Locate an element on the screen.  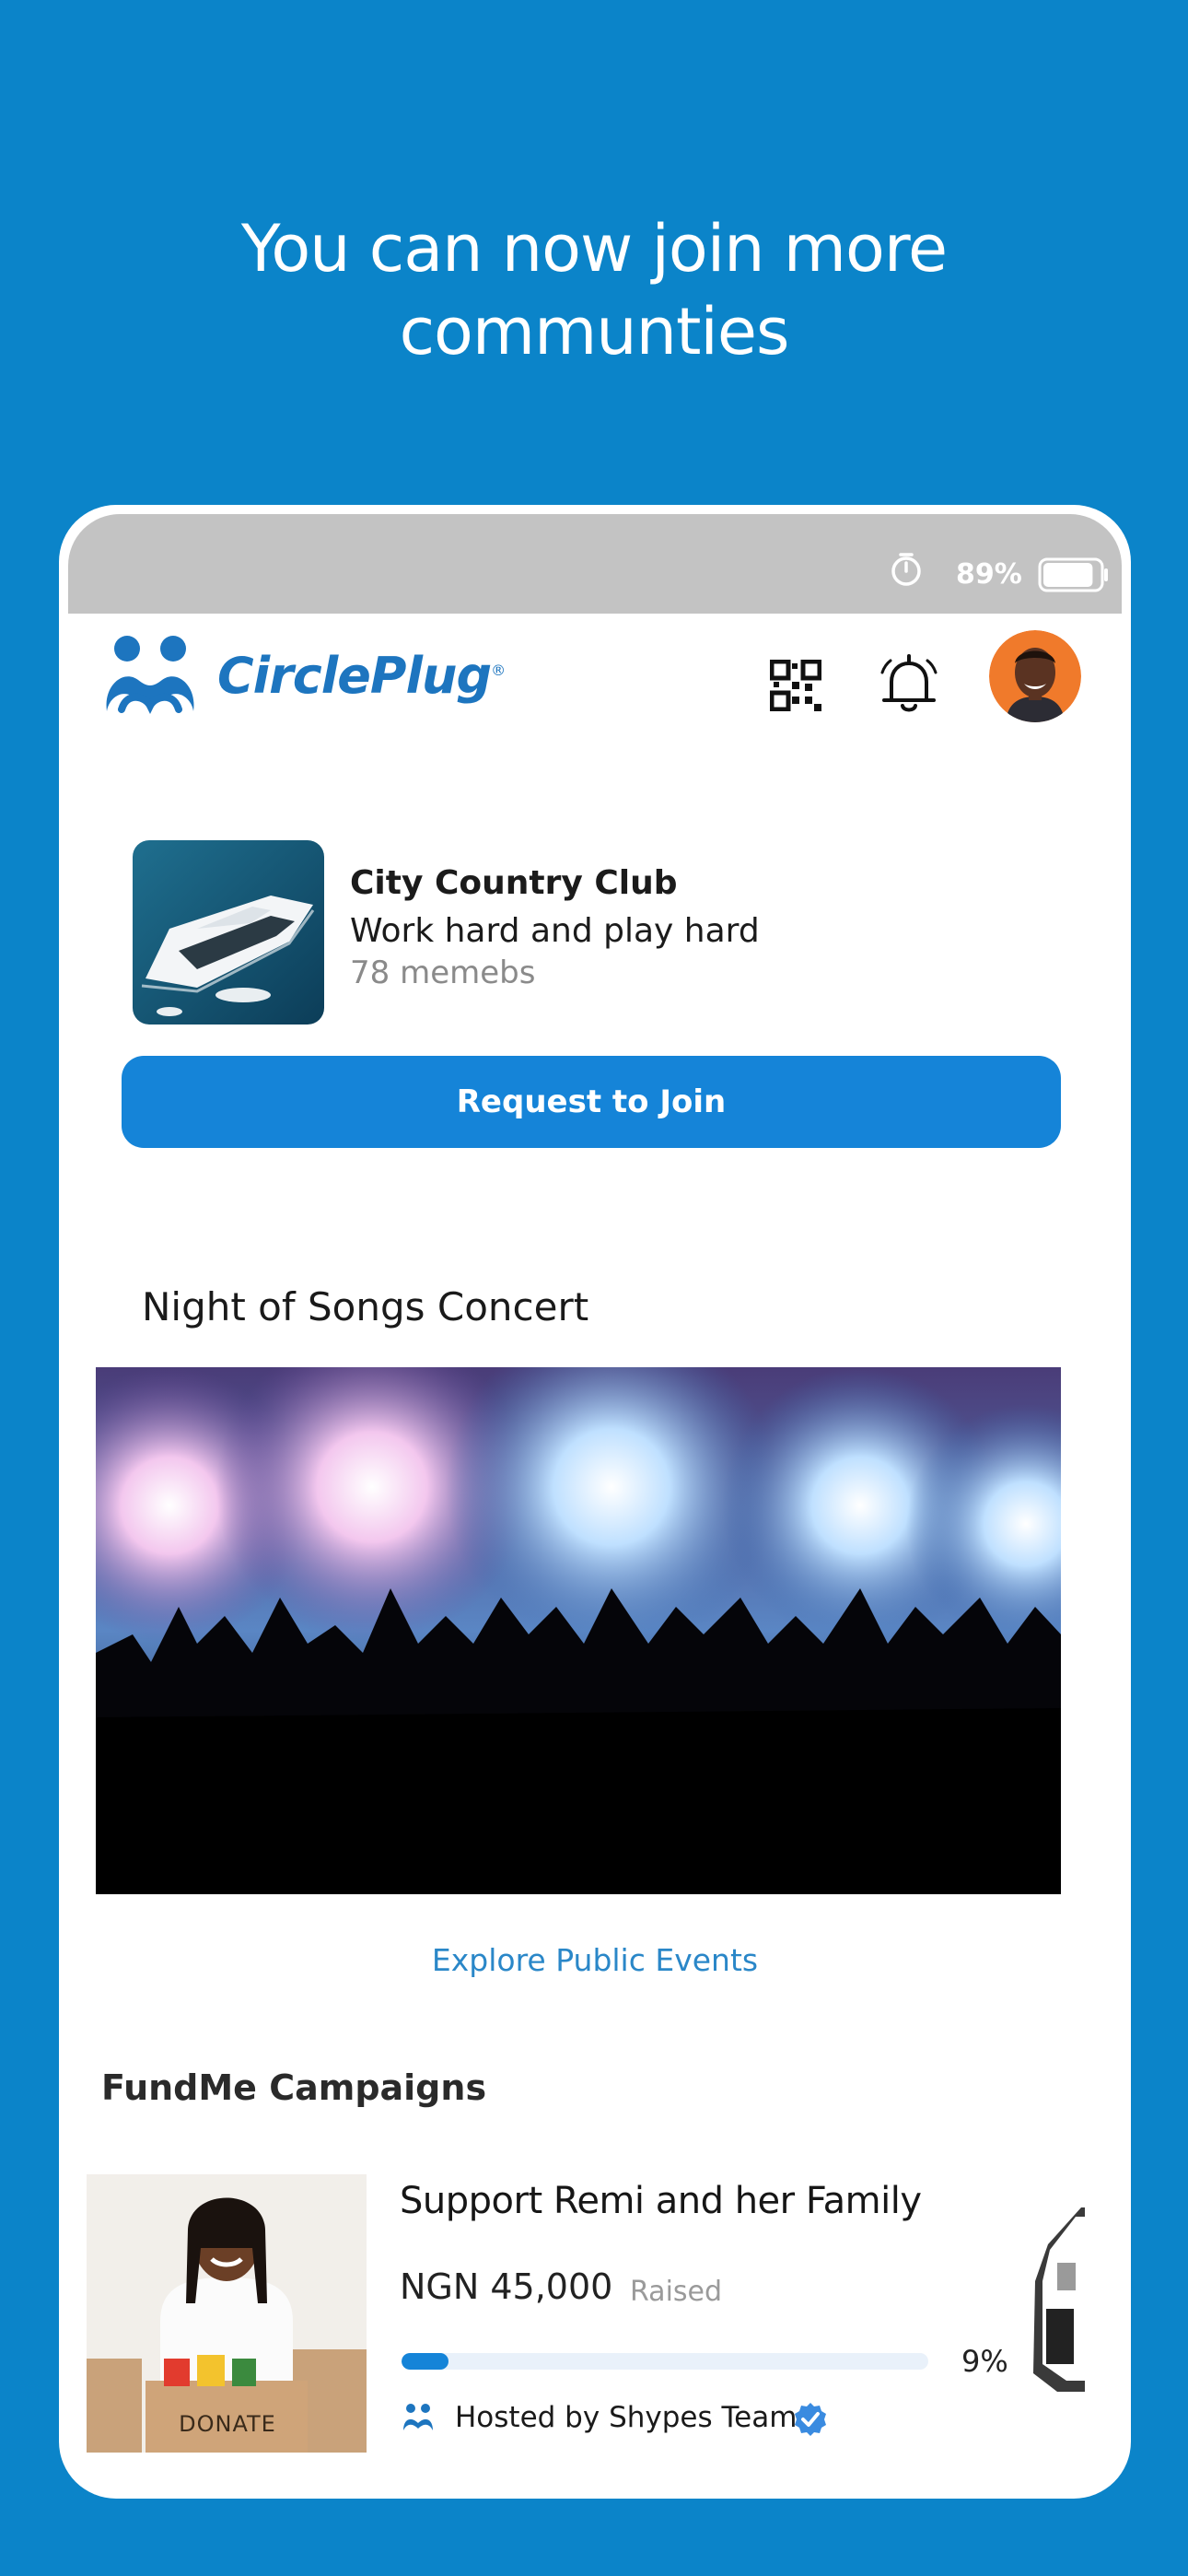
battery-icon is located at coordinates (1073, 574).